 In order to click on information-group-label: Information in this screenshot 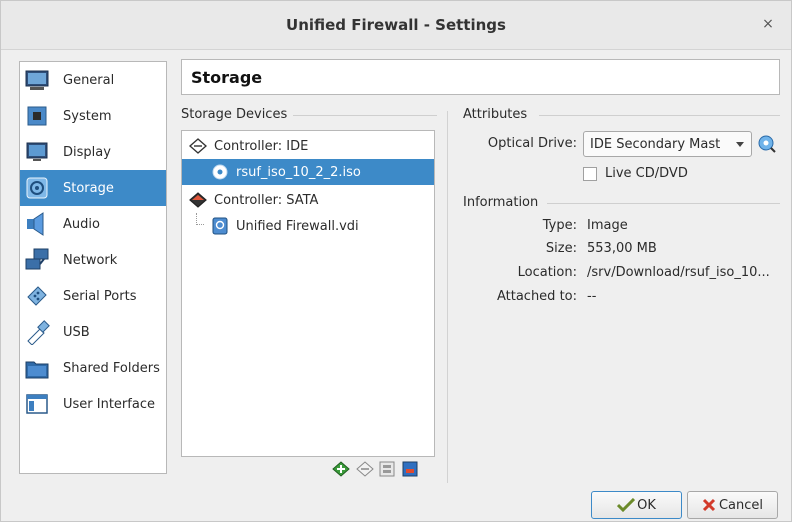, I will do `click(504, 202)`.